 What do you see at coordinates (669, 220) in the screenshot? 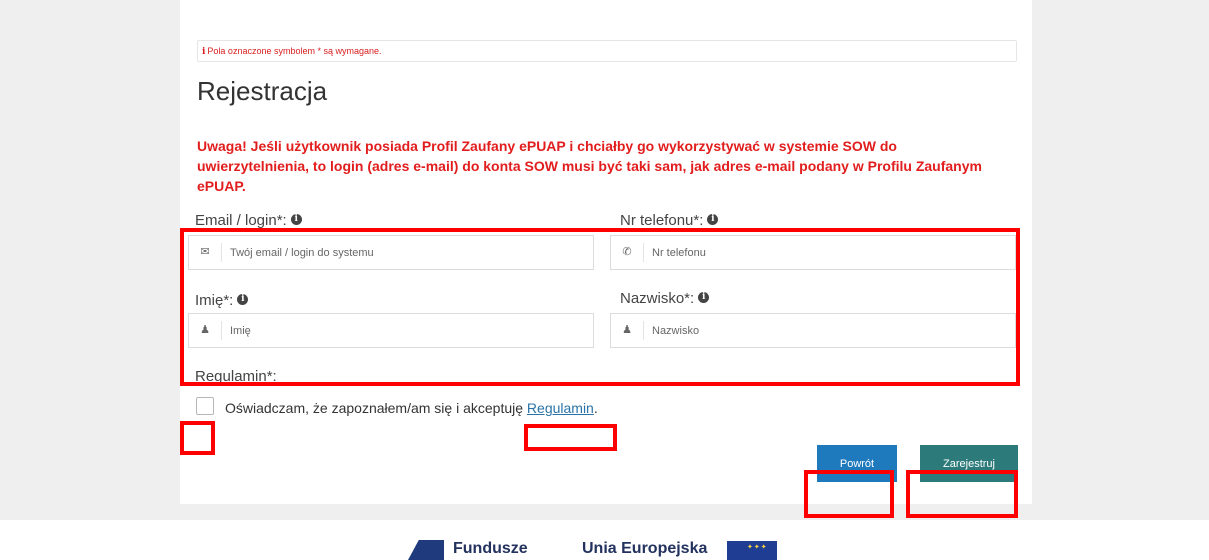
I see `phone-label: Nr telefonu*: i` at bounding box center [669, 220].